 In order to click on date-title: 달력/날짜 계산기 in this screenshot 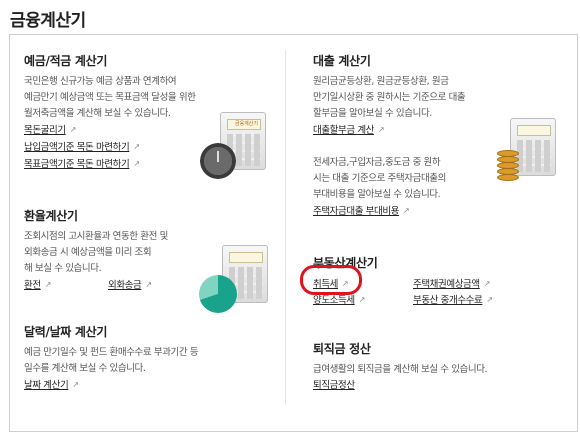, I will do `click(66, 332)`.